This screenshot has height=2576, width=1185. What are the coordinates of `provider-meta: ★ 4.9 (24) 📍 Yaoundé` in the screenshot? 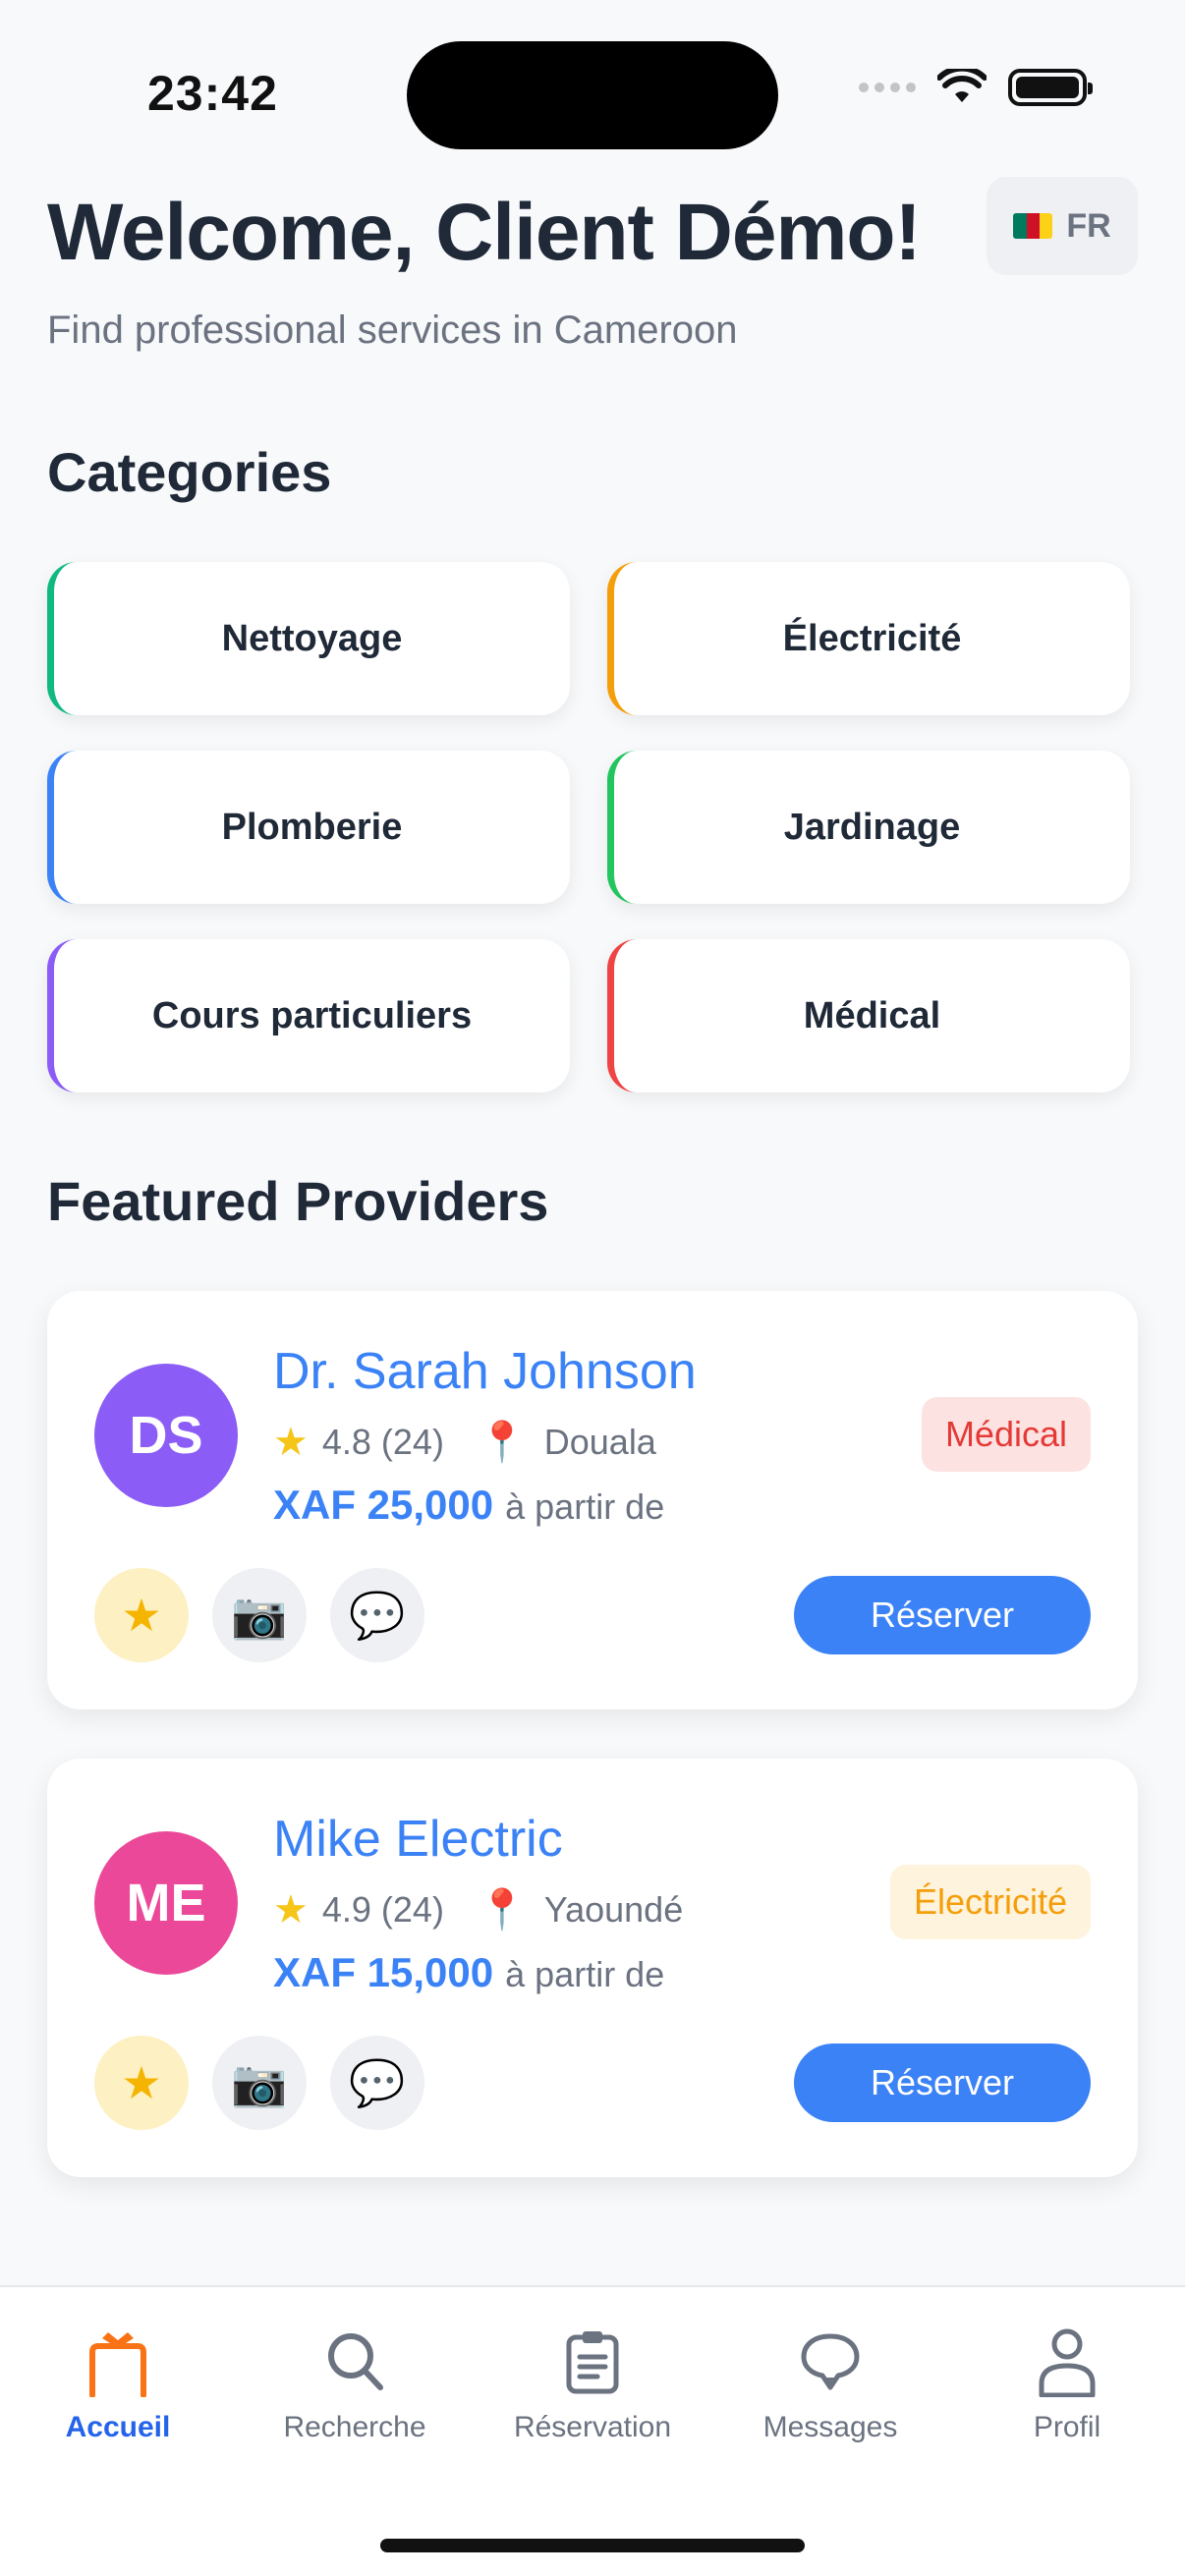 It's located at (478, 1909).